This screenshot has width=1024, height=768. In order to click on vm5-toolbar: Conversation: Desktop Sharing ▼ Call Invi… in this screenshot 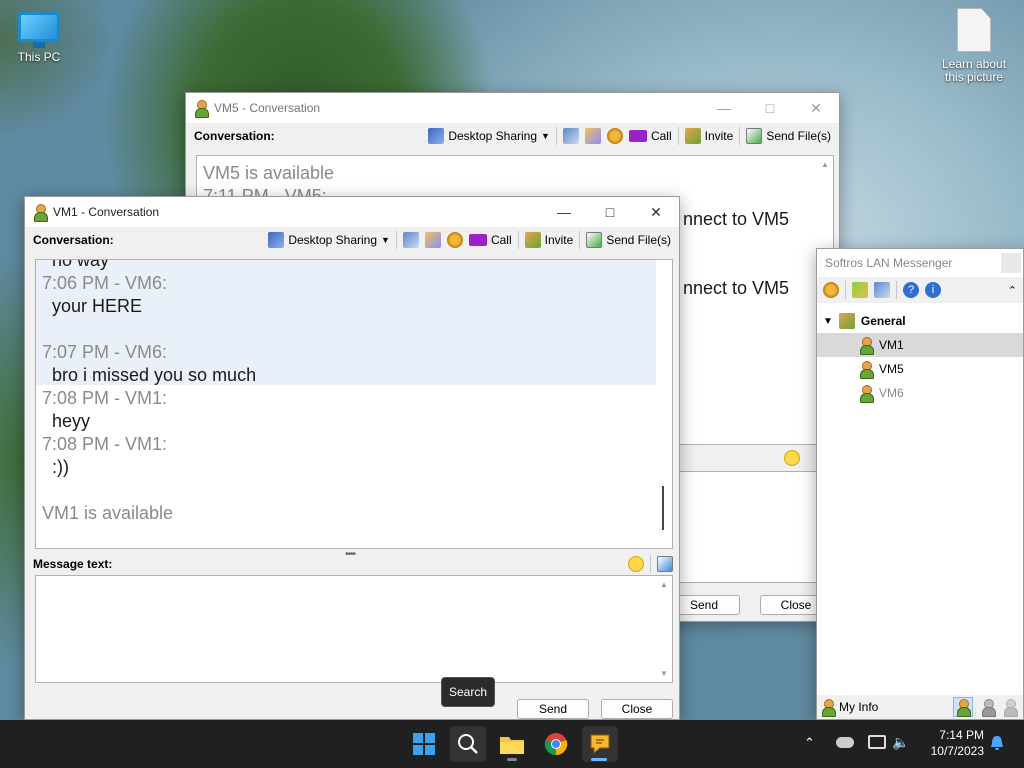, I will do `click(512, 136)`.